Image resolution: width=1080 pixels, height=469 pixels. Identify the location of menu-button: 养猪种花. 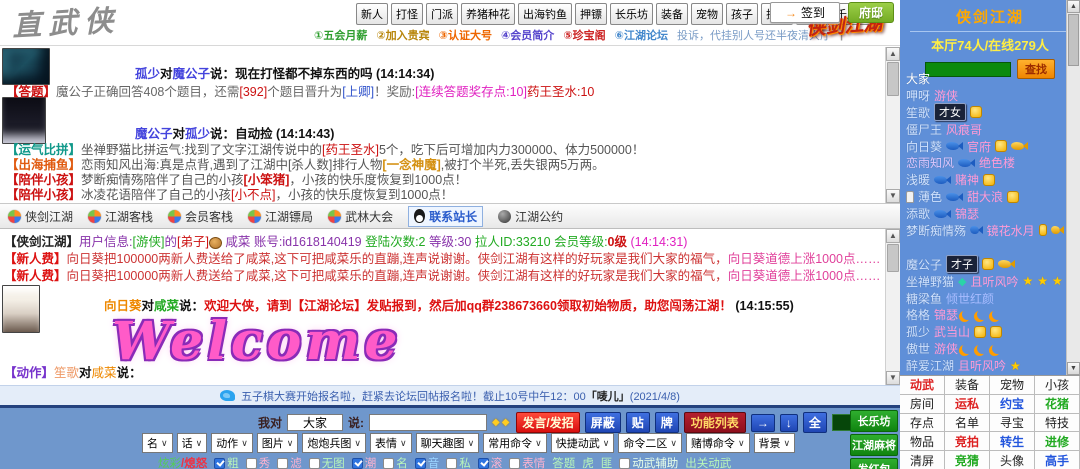
(488, 14).